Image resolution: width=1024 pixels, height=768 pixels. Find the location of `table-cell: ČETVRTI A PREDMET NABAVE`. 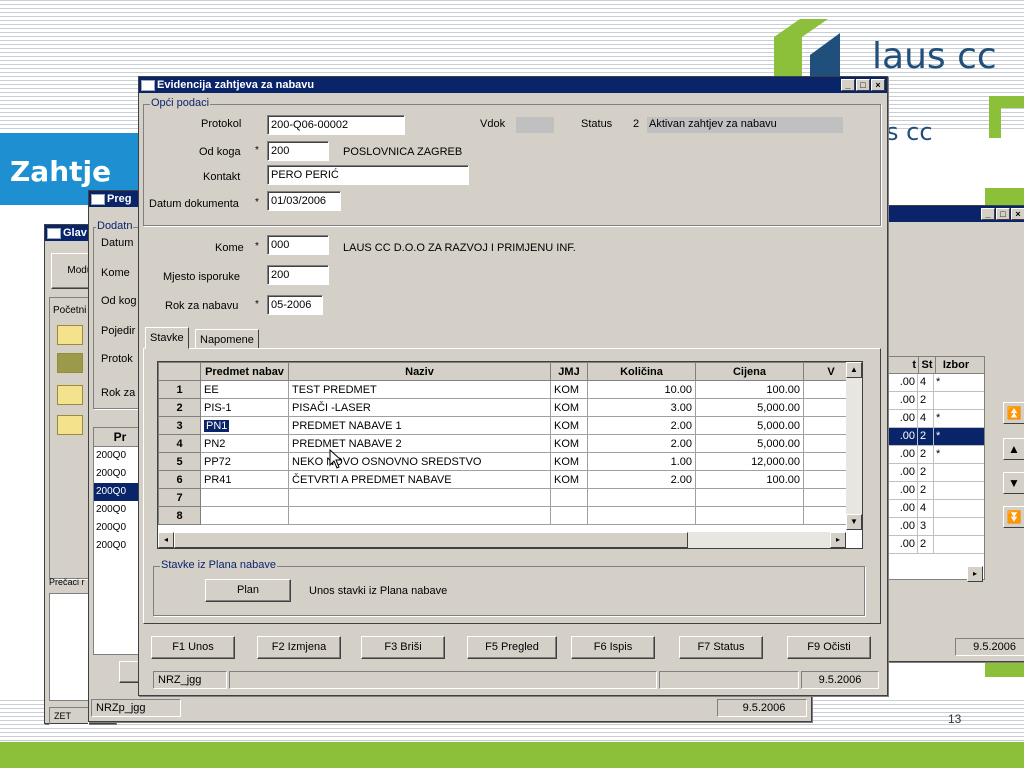

table-cell: ČETVRTI A PREDMET NABAVE is located at coordinates (419, 479).